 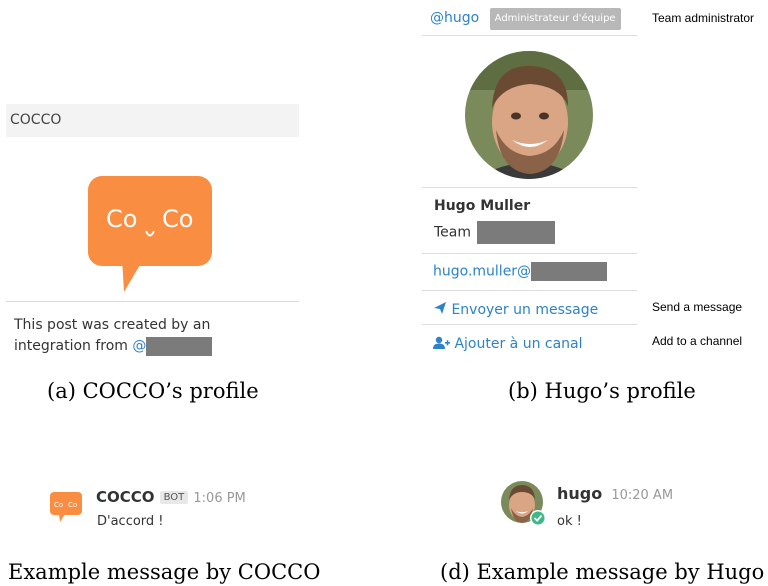 I want to click on hugo-message-header: hugo 10:20 AM, so click(x=615, y=493).